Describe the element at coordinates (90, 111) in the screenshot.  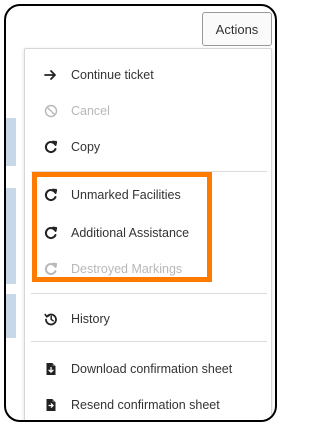
I see `menu-item-label: Cancel` at that location.